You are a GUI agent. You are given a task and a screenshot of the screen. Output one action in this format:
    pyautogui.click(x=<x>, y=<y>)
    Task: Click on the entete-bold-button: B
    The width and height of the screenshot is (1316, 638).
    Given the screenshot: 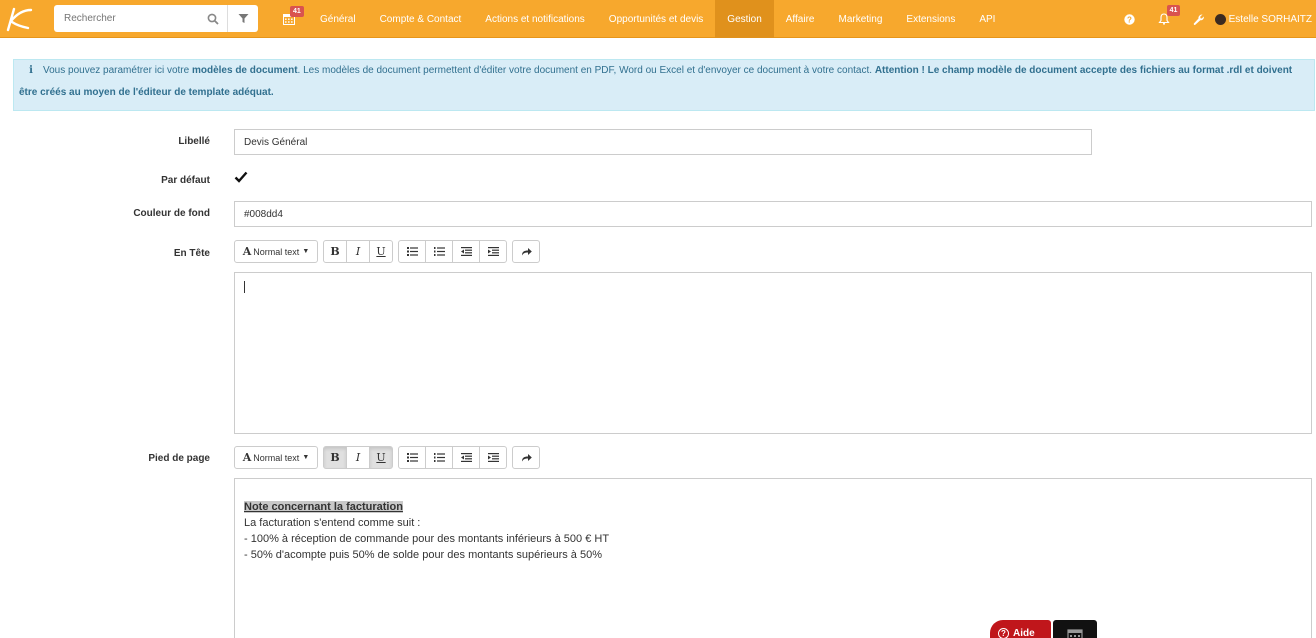 What is the action you would take?
    pyautogui.click(x=335, y=251)
    